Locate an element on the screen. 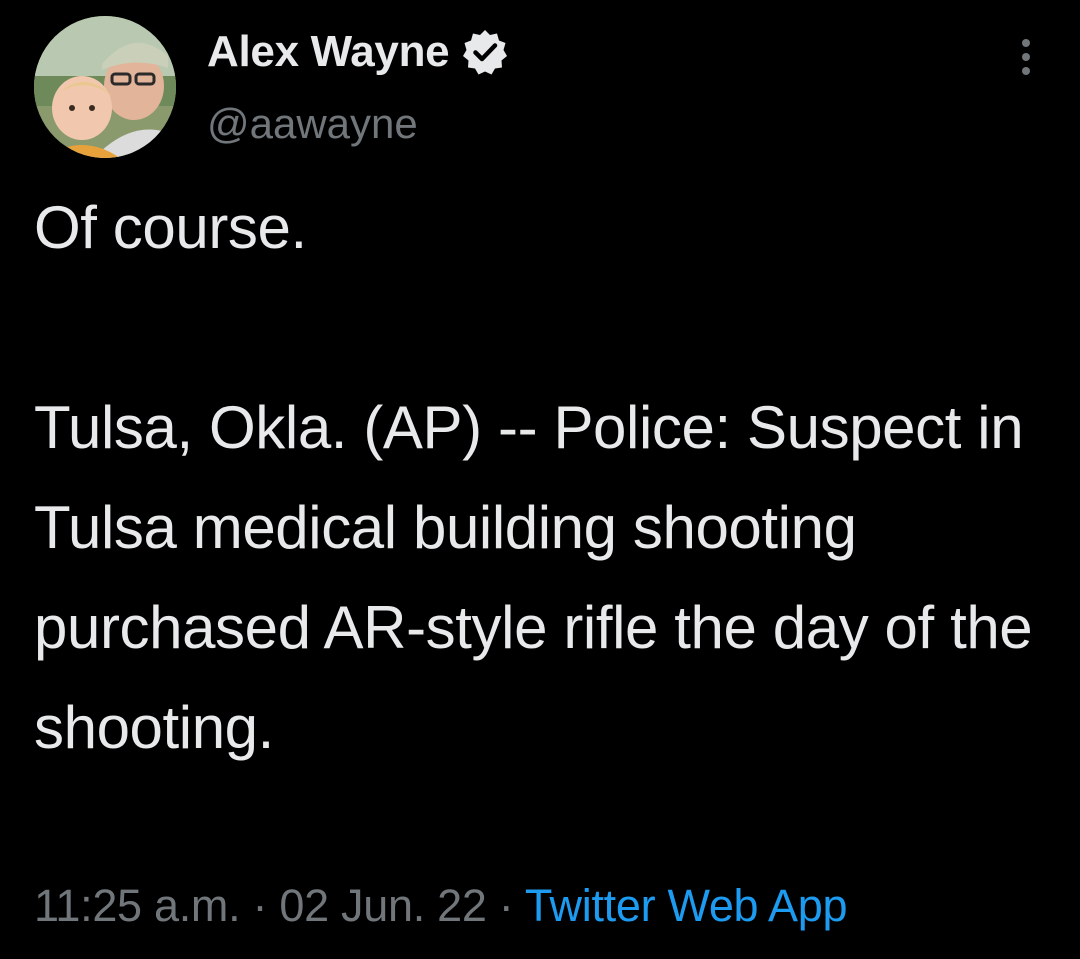  tweet-date: 02 Jun. 22 is located at coordinates (382, 905).